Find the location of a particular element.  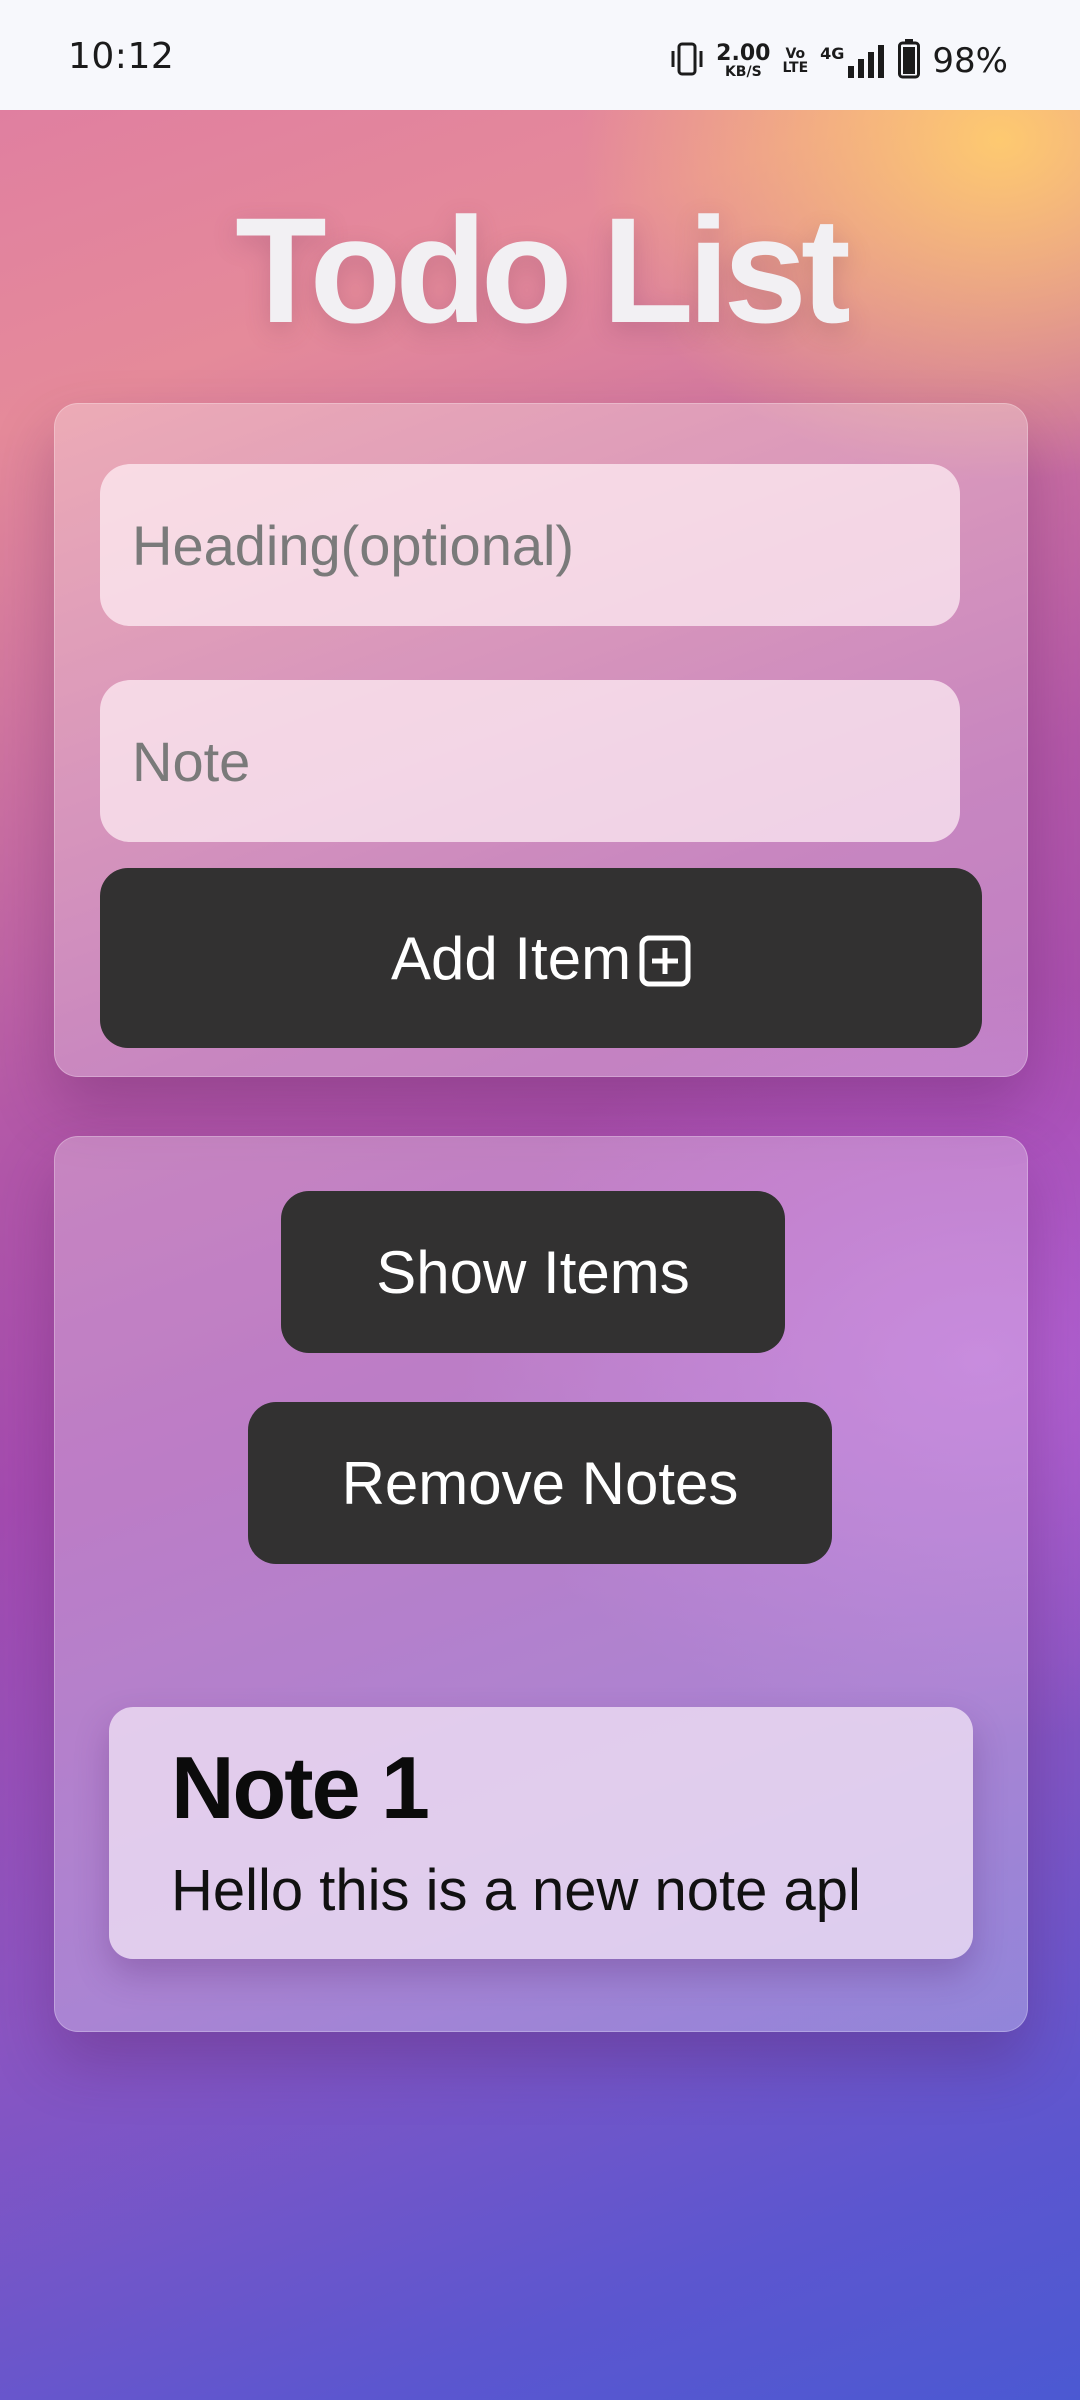

note-item: Note 1 Hello this is a new note apl is located at coordinates (541, 1833).